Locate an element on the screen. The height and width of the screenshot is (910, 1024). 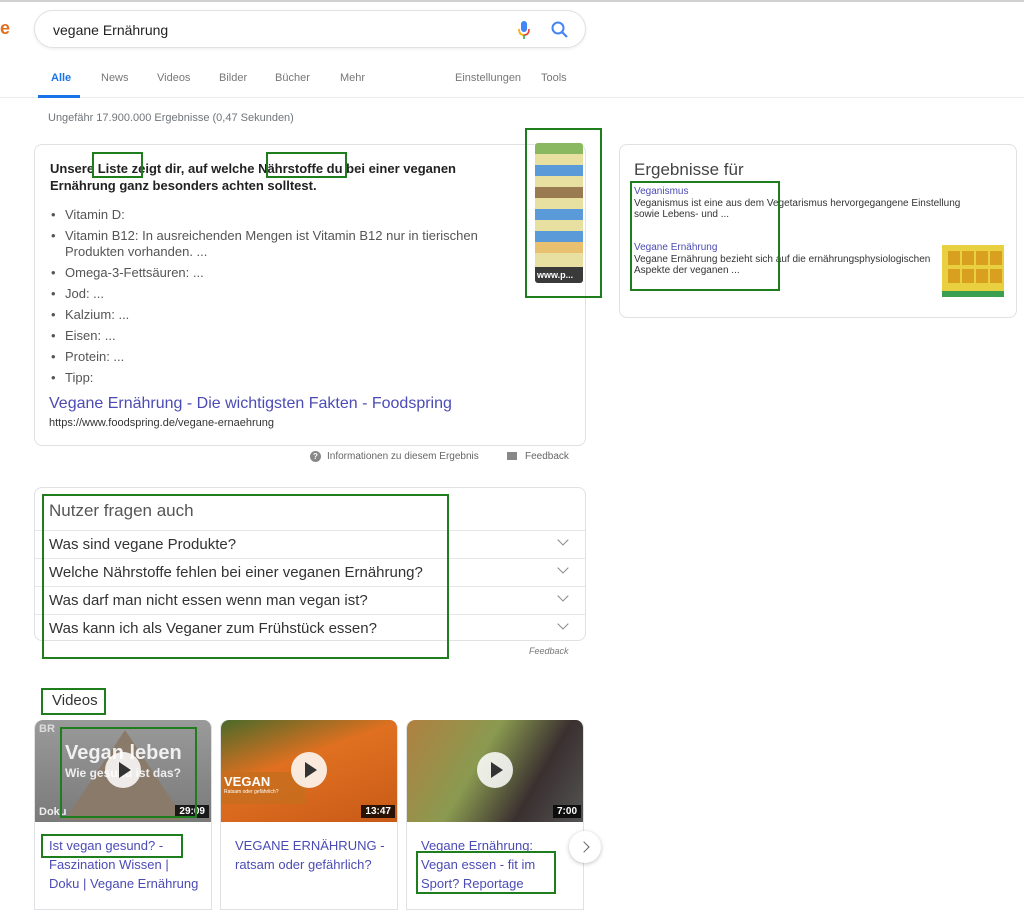
snippet-feedback: Feedback is located at coordinates (538, 456).